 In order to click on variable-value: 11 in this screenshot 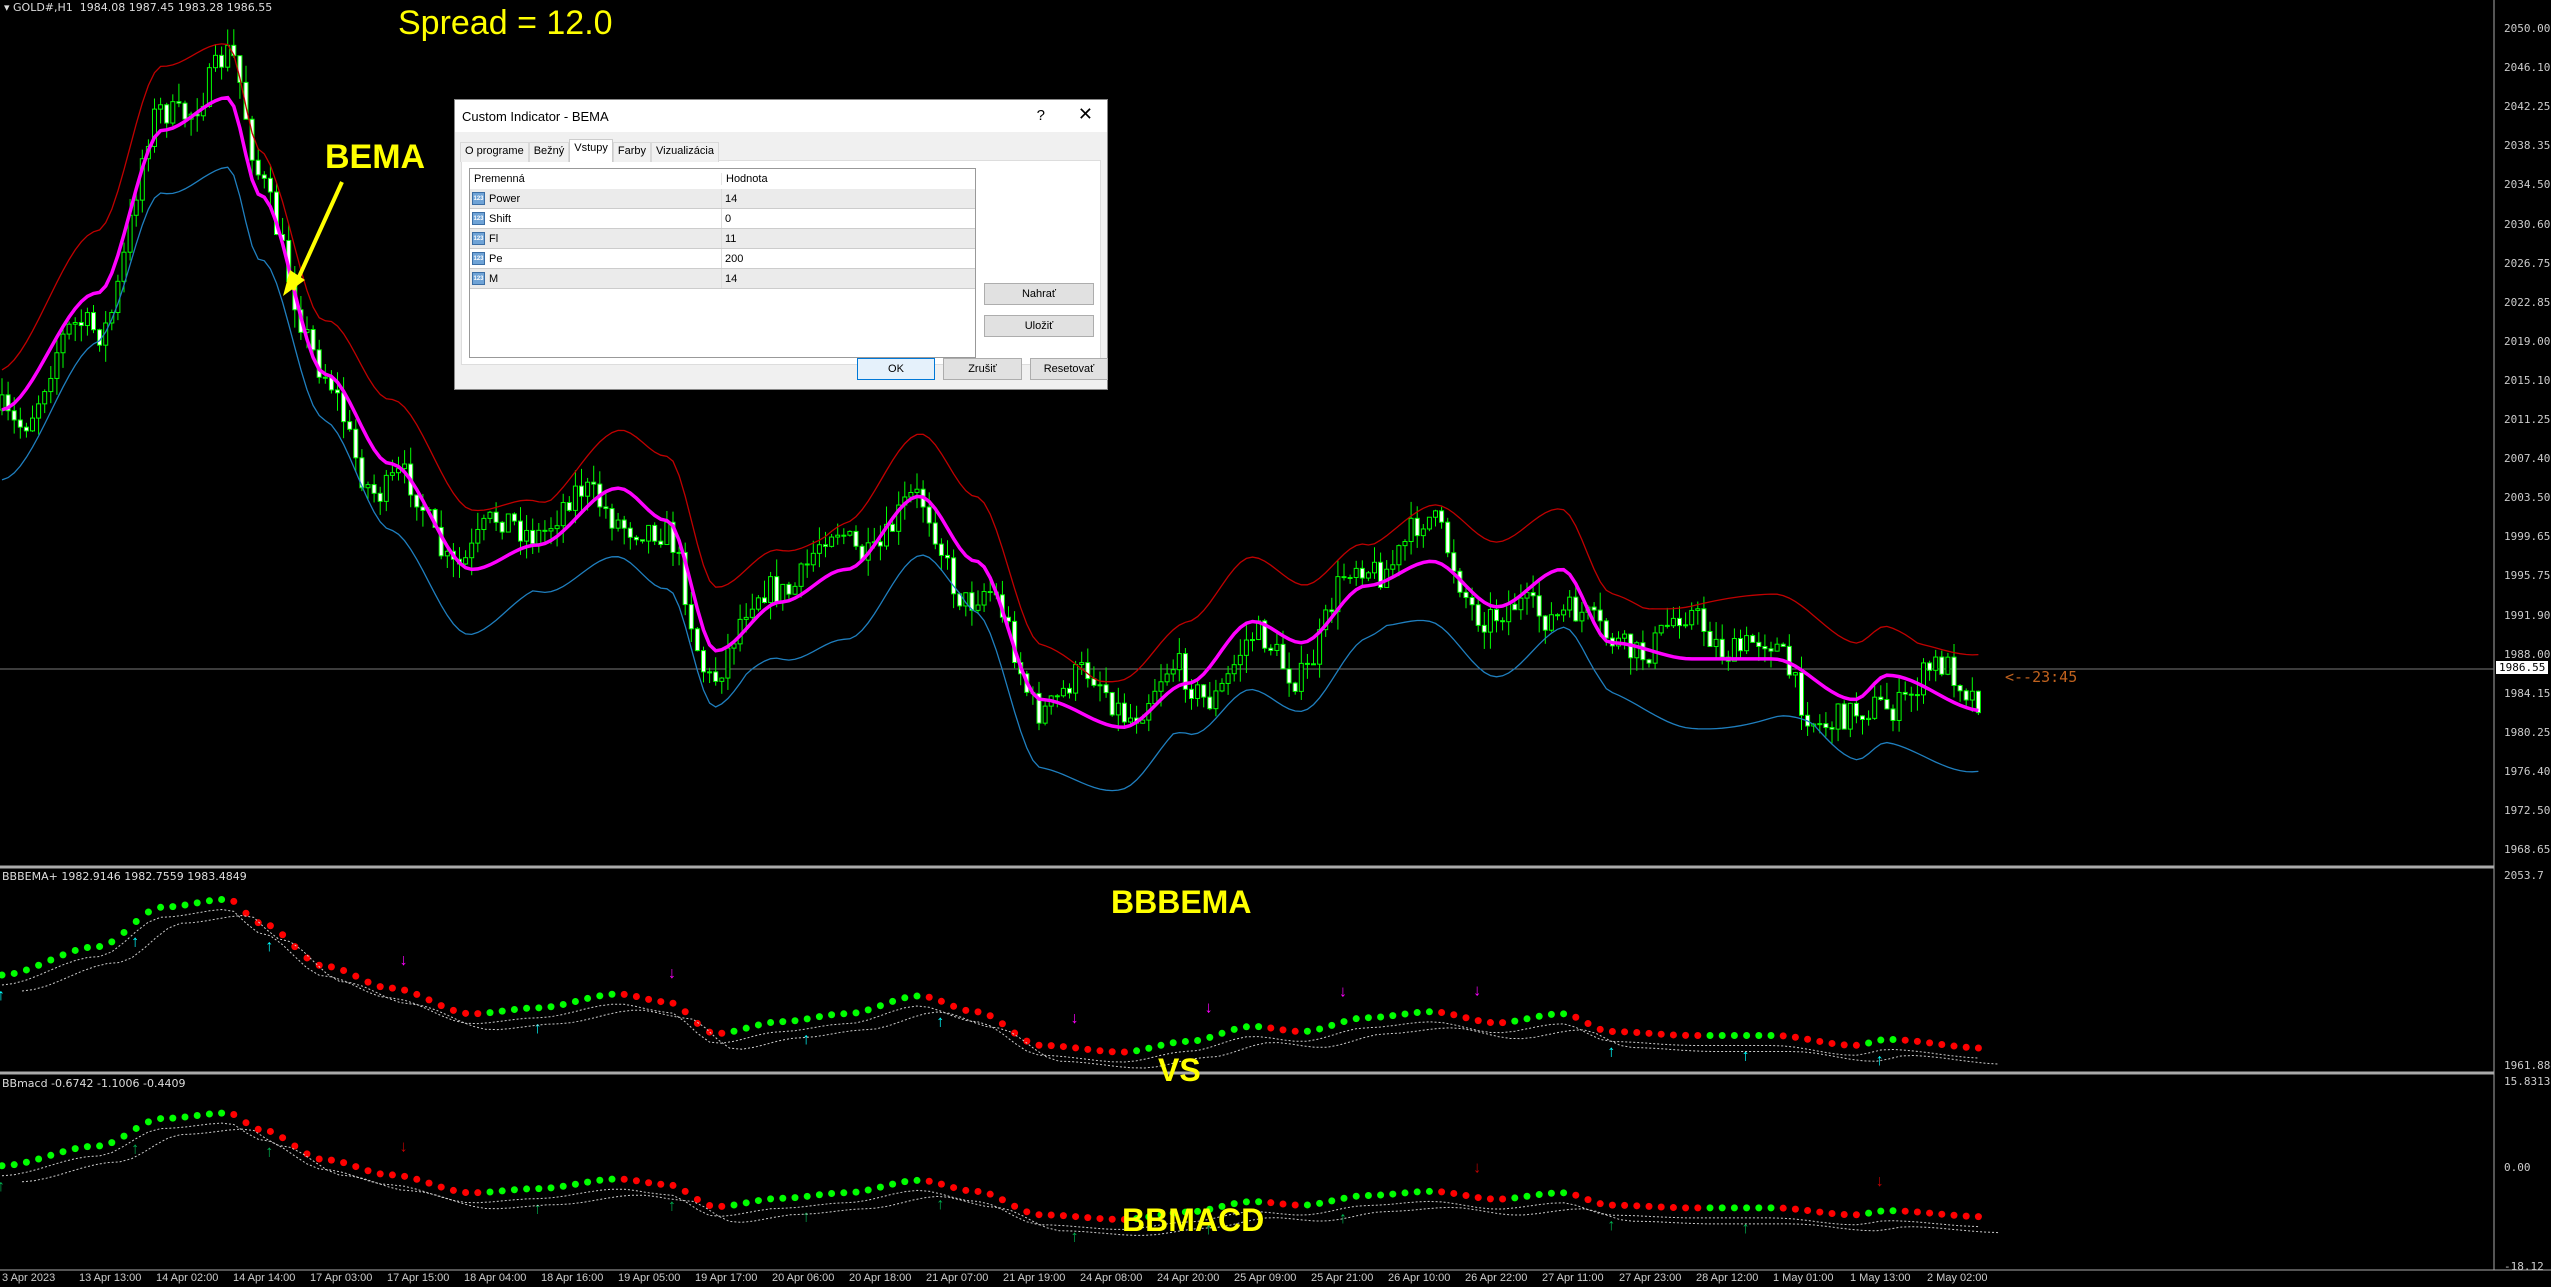, I will do `click(729, 239)`.